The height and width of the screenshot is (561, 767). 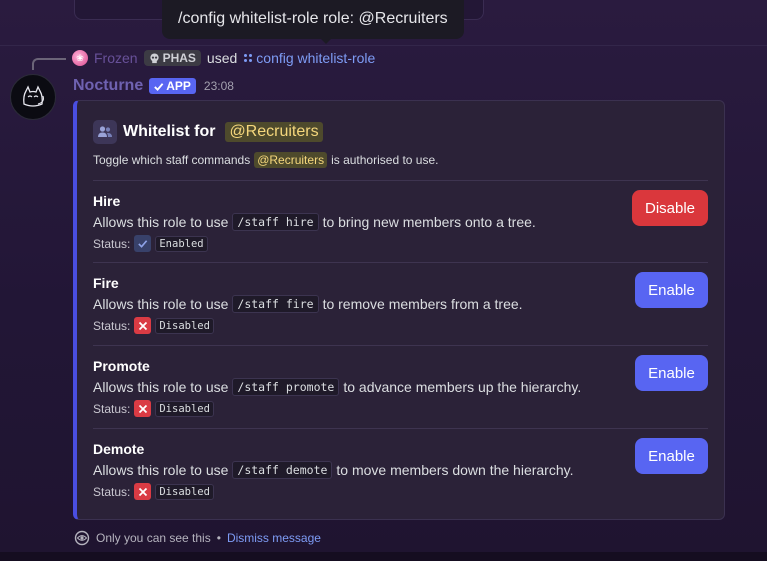 I want to click on desc-suffix: to remove members from a tree., so click(x=422, y=304).